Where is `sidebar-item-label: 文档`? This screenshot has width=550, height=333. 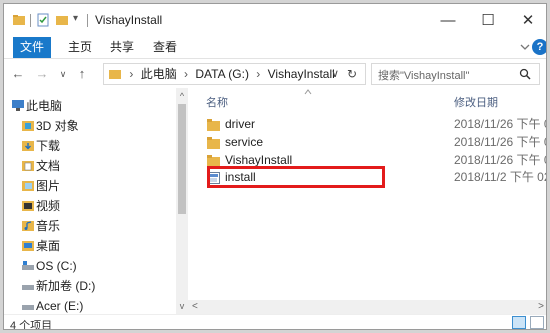
sidebar-item-label: 文档 is located at coordinates (48, 166).